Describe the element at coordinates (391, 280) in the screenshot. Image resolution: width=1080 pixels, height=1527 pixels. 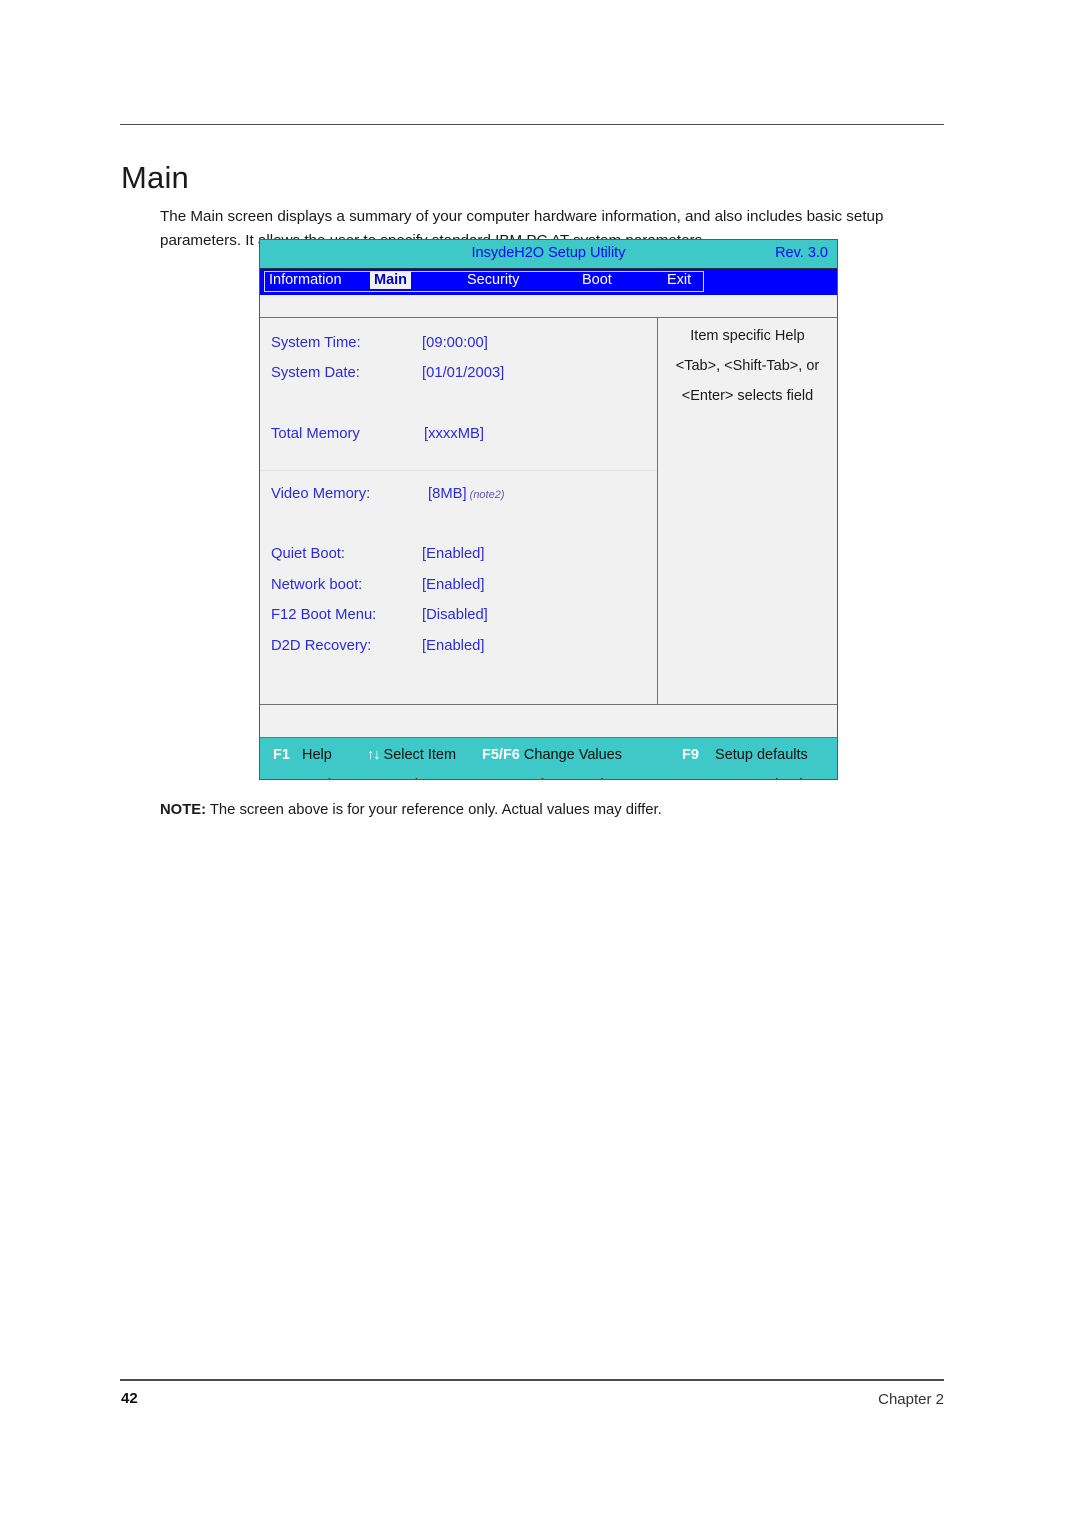
I see `menu-item-main: Main` at that location.